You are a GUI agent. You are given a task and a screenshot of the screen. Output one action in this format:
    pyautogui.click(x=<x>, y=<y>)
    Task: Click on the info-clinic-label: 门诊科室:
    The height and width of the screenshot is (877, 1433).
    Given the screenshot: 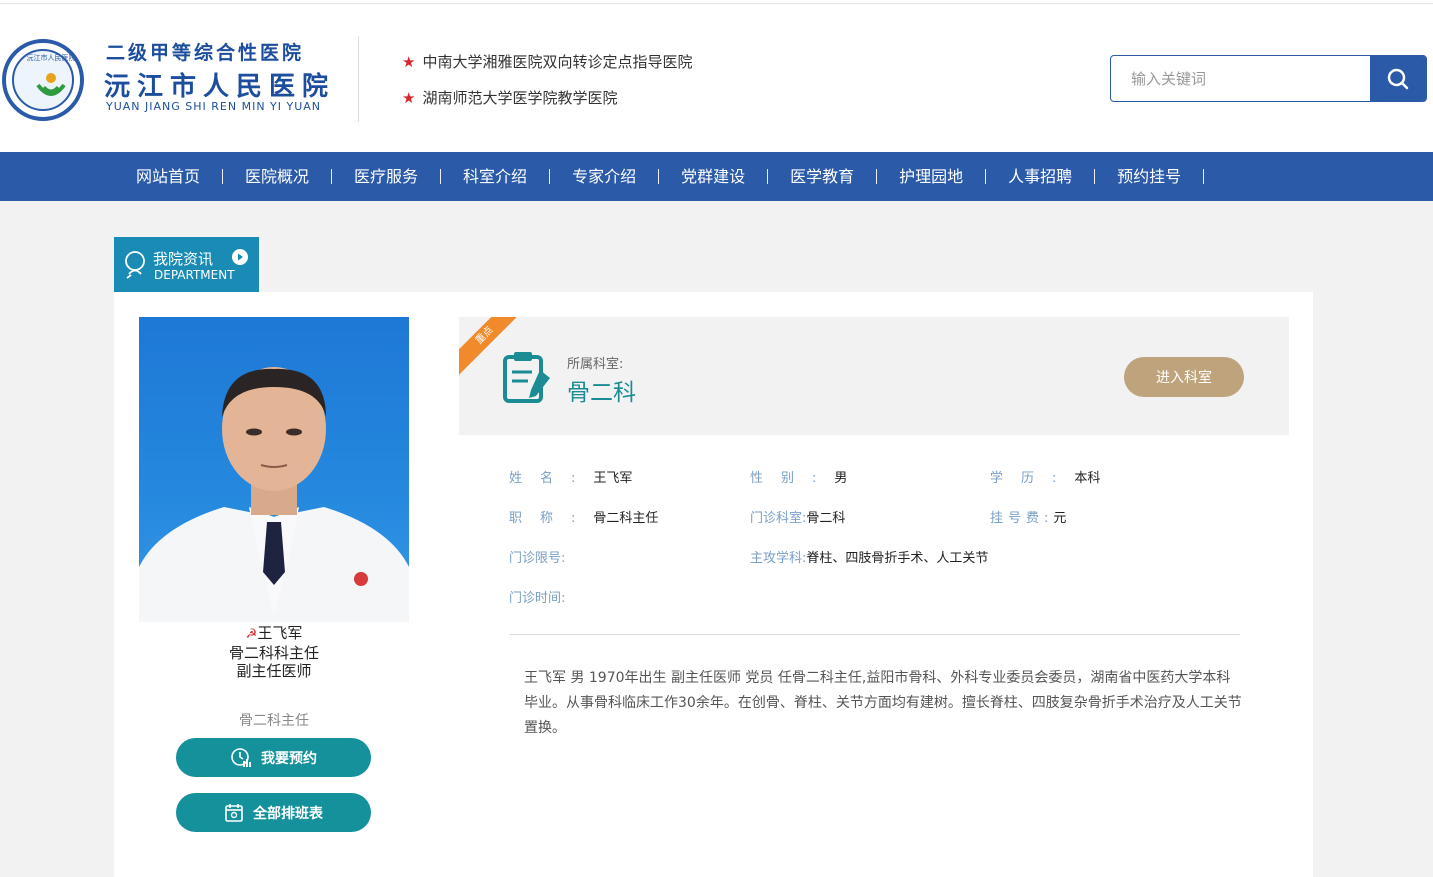 What is the action you would take?
    pyautogui.click(x=778, y=518)
    